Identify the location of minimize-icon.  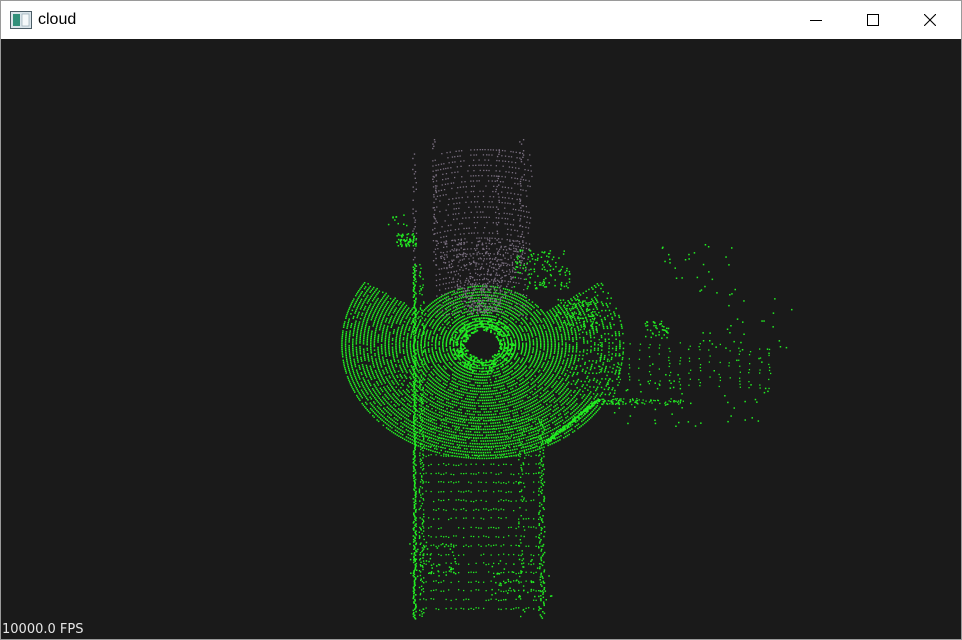
(816, 20).